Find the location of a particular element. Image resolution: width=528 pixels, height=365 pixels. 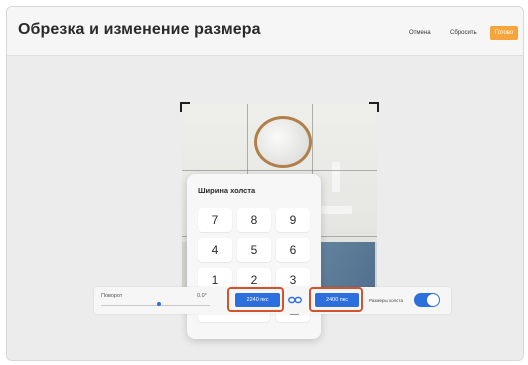

crop-handle-top-right is located at coordinates (374, 107).